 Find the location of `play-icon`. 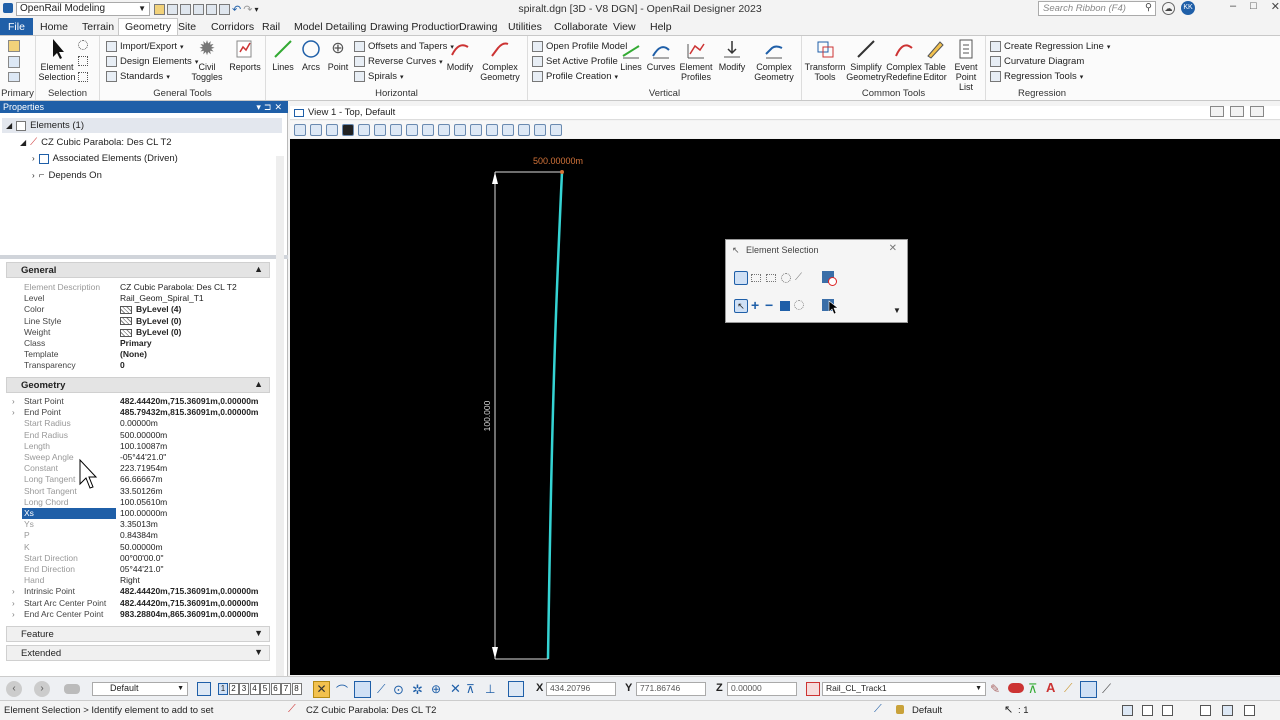

play-icon is located at coordinates (348, 129).